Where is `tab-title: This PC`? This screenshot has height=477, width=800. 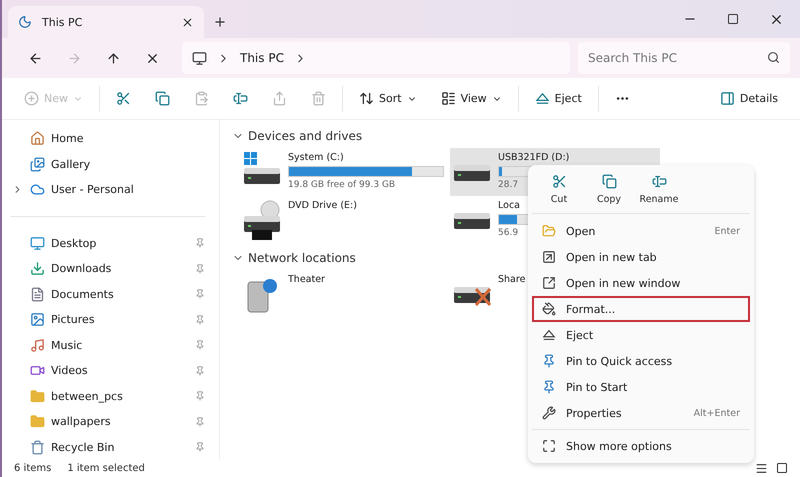
tab-title: This PC is located at coordinates (63, 22).